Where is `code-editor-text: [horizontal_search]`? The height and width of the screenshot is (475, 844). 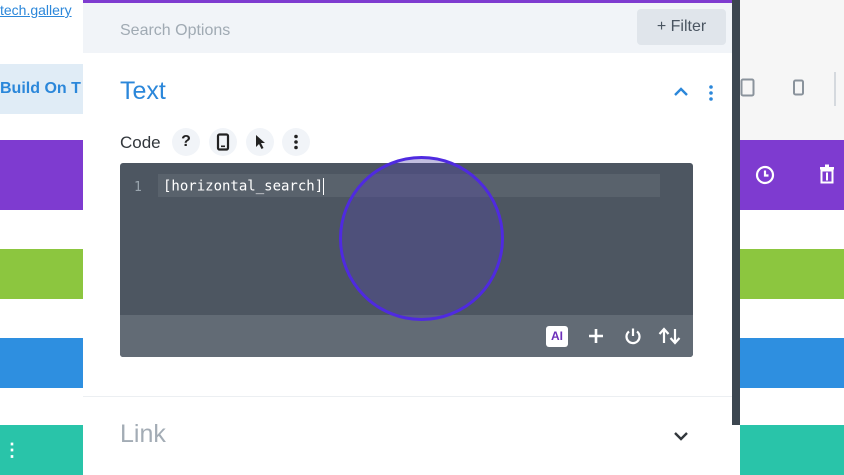
code-editor-text: [horizontal_search] is located at coordinates (244, 186).